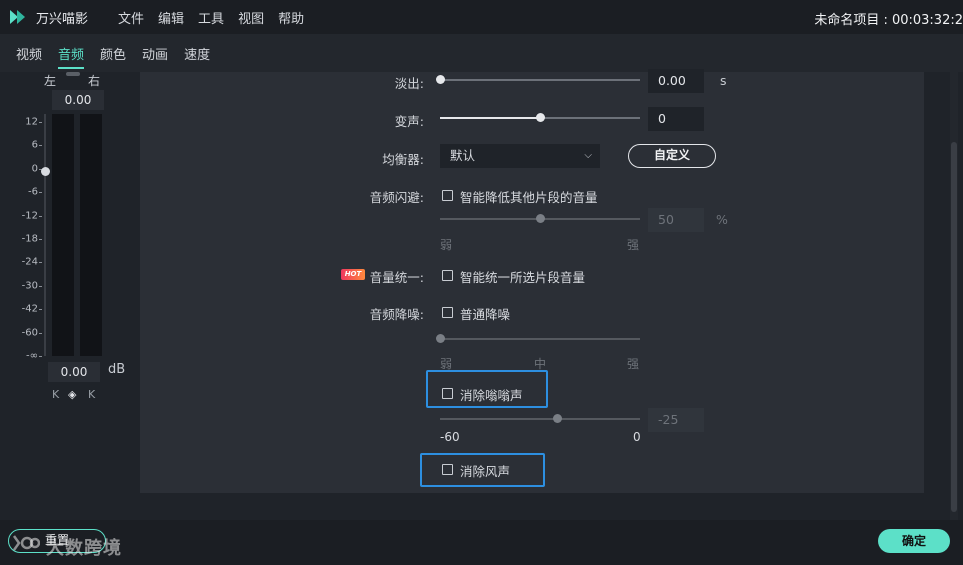 The height and width of the screenshot is (565, 963). Describe the element at coordinates (197, 53) in the screenshot. I see `tab-speed: 速度` at that location.